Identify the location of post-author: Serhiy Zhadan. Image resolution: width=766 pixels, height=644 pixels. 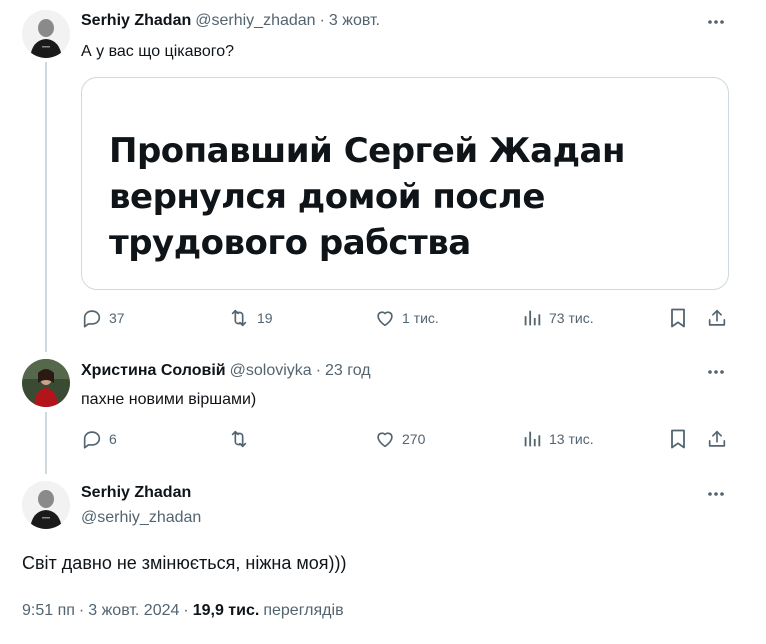
(136, 21).